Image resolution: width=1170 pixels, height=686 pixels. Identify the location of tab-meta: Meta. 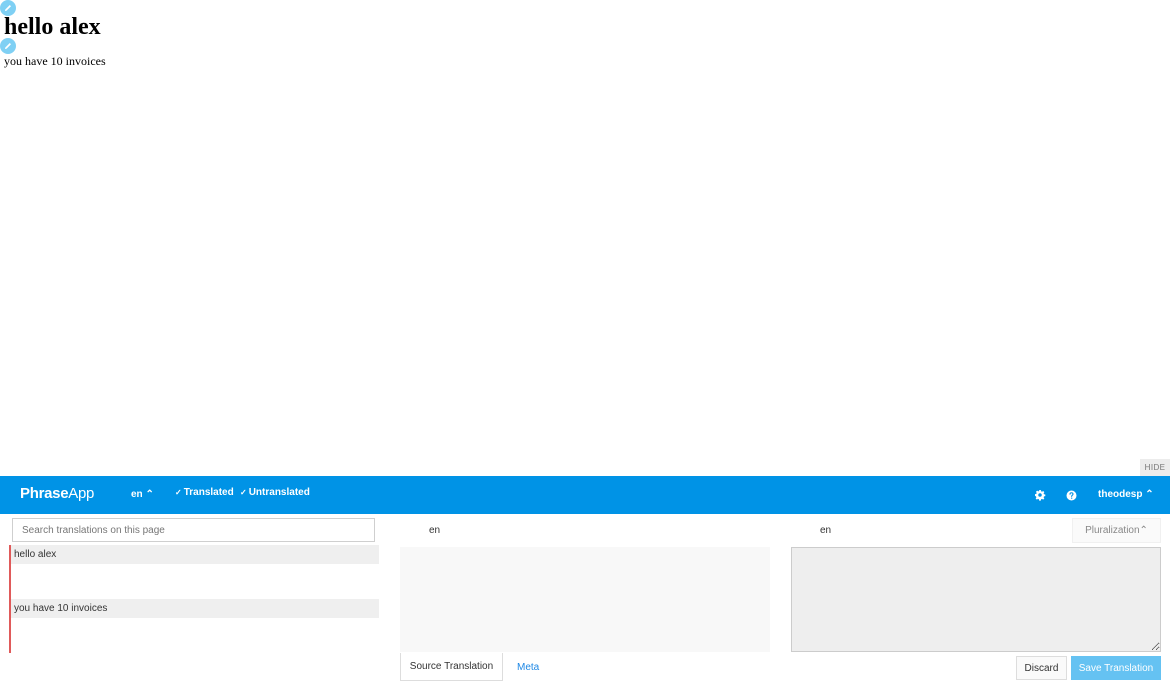
(528, 667).